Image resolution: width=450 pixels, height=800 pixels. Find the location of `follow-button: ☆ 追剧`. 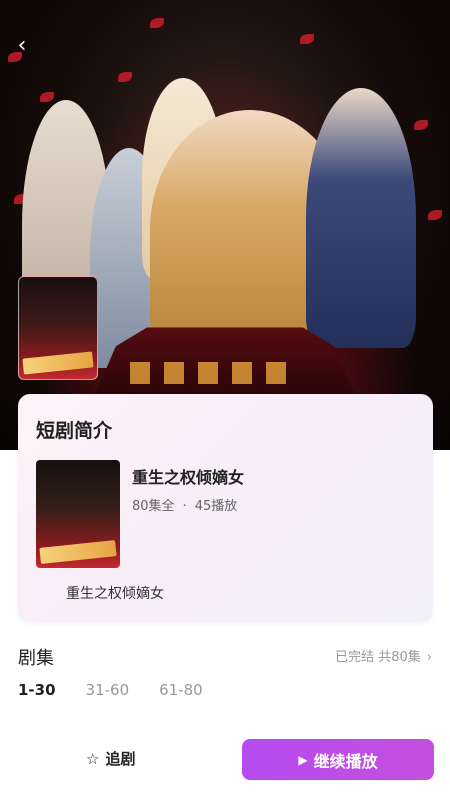

follow-button: ☆ 追剧 is located at coordinates (110, 758).